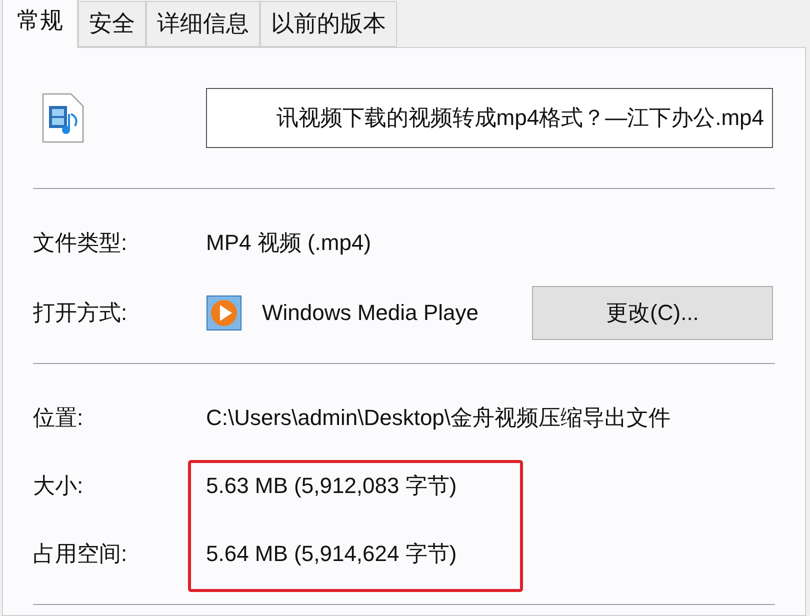  I want to click on tab: 常规, so click(40, 24).